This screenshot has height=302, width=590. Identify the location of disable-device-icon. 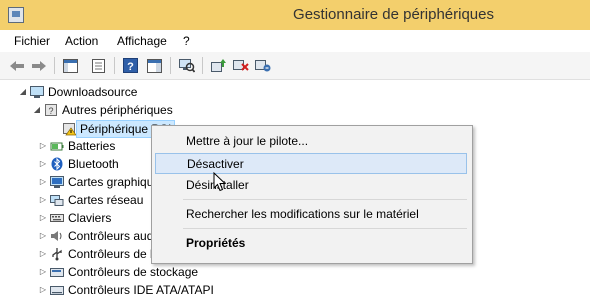
(240, 65).